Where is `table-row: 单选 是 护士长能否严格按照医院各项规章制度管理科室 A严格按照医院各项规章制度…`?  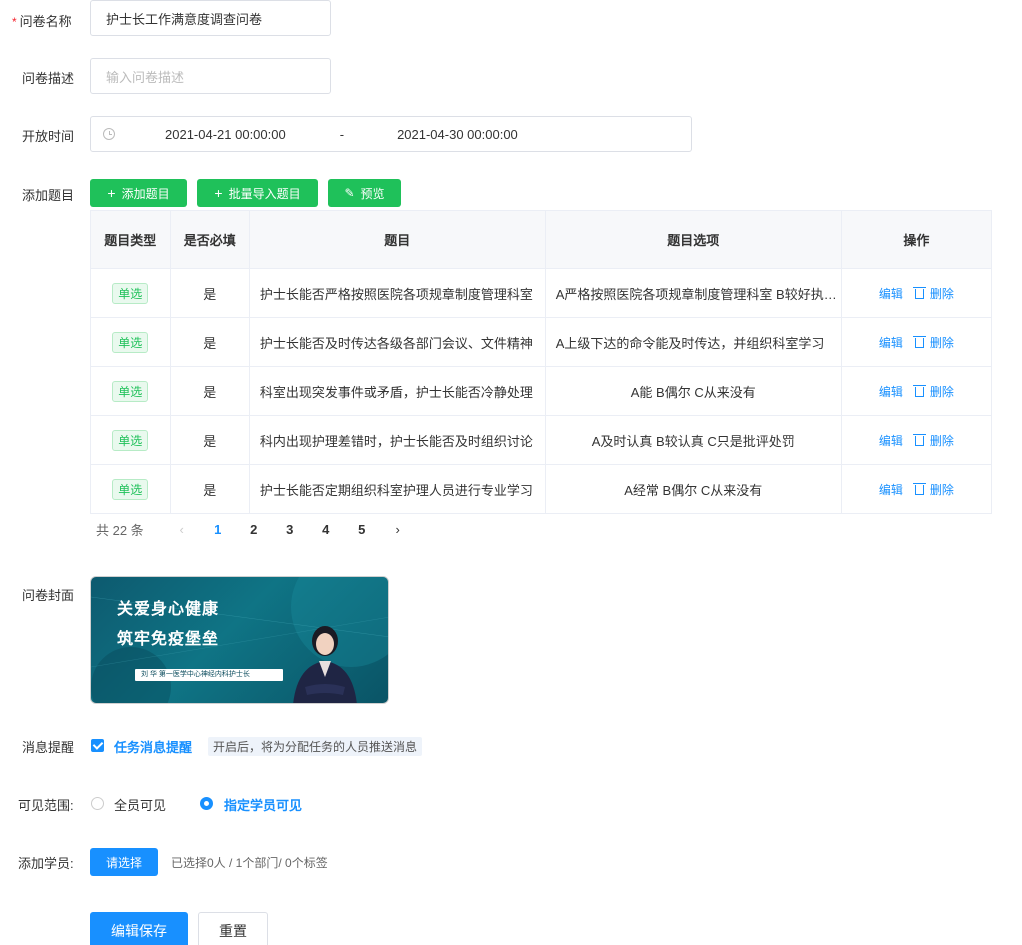
table-row: 单选 是 护士长能否严格按照医院各项规章制度管理科室 A严格按照医院各项规章制度… is located at coordinates (541, 293).